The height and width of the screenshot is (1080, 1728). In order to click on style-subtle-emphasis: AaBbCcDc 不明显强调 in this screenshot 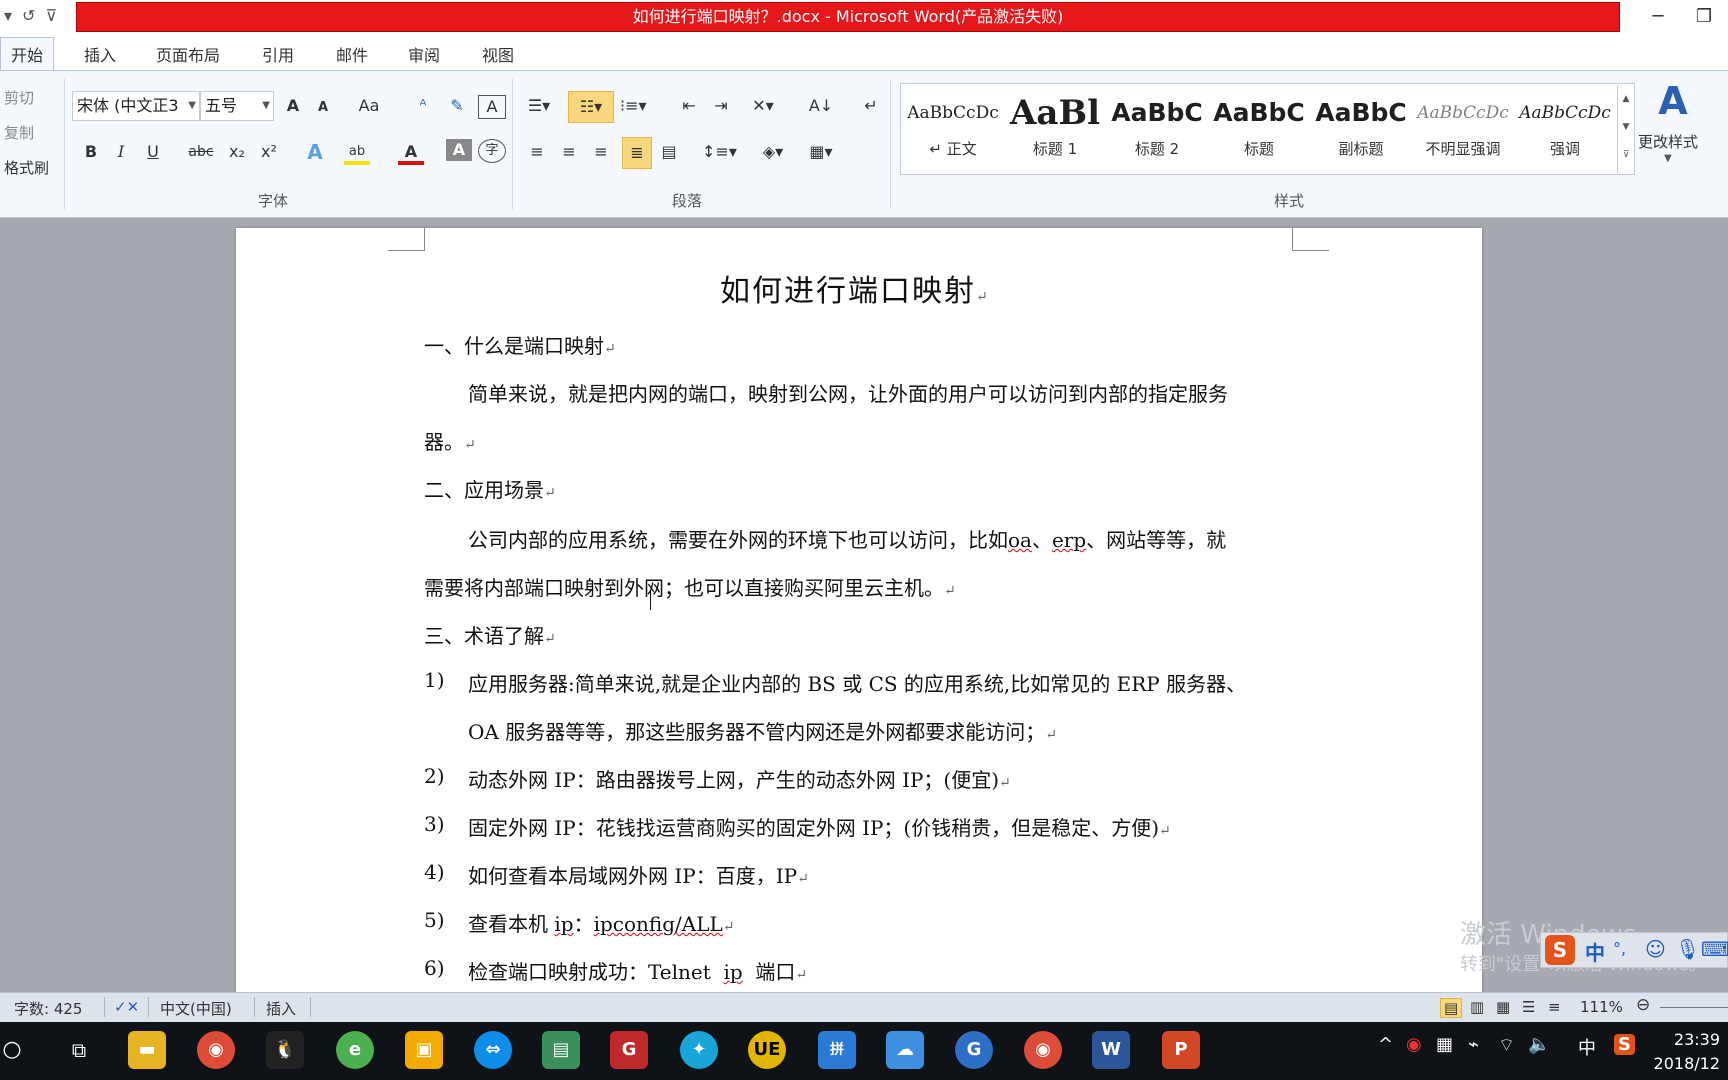, I will do `click(1463, 129)`.